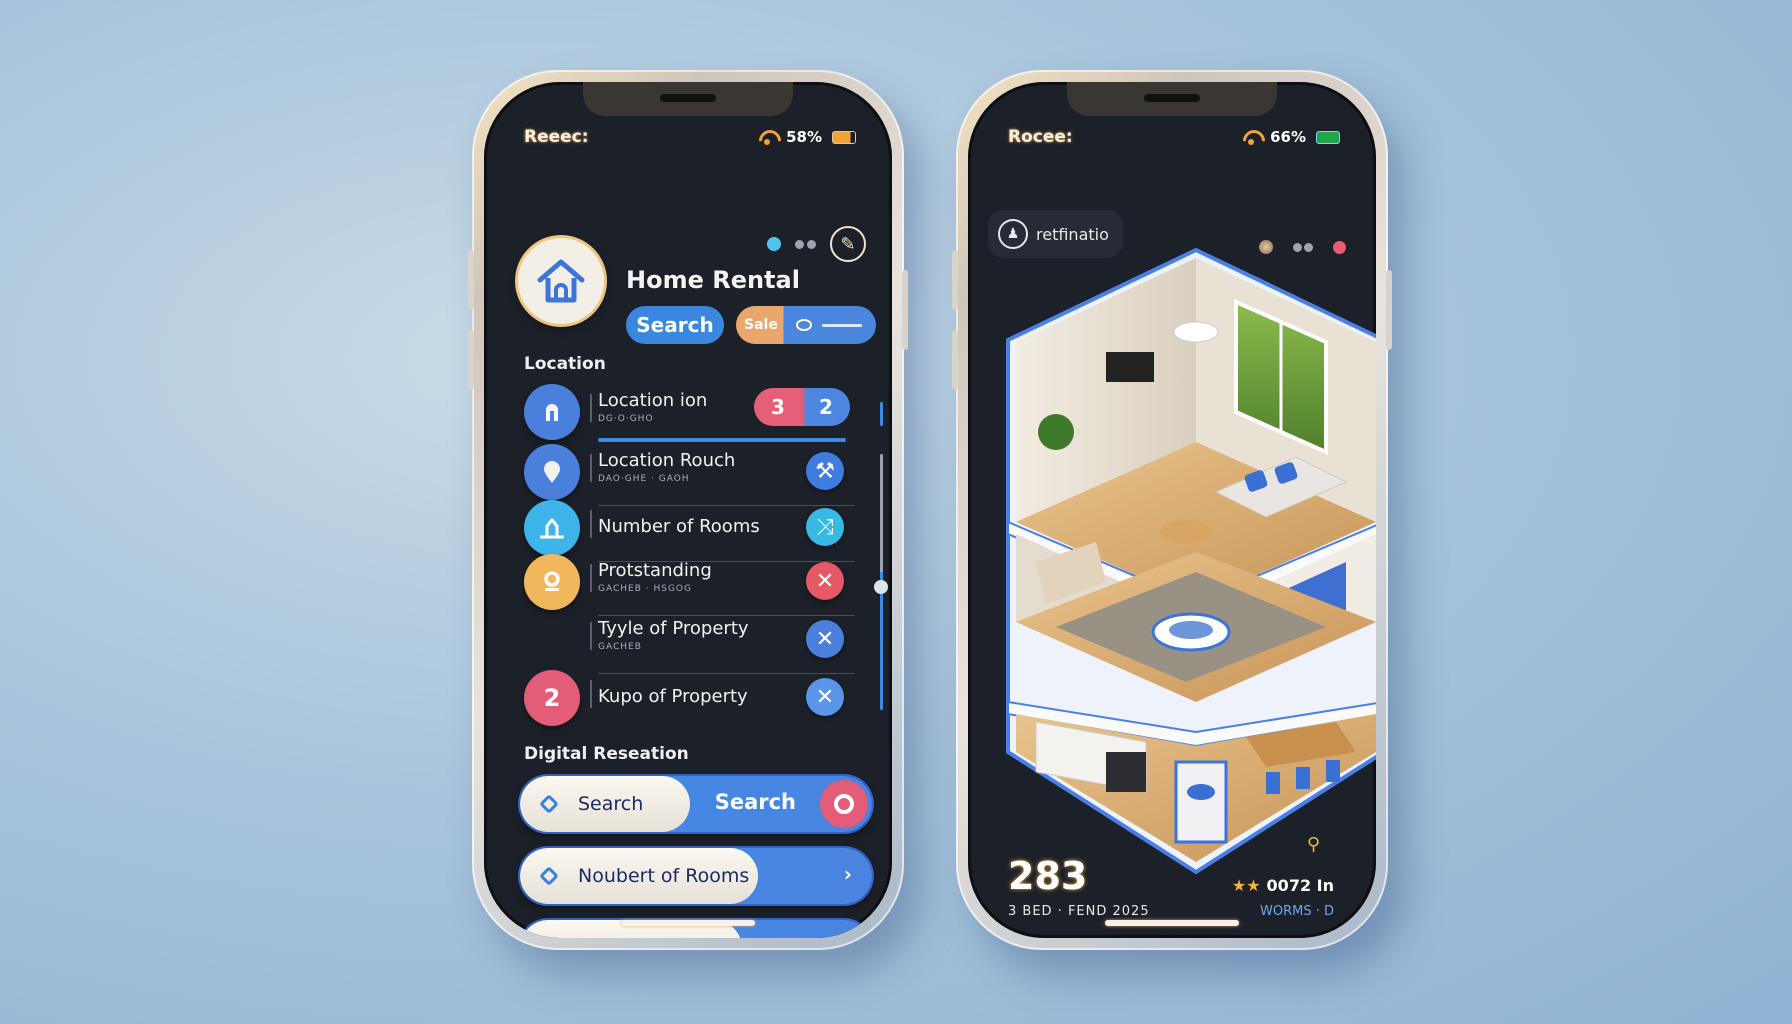 The width and height of the screenshot is (1792, 1024). Describe the element at coordinates (1288, 137) in the screenshot. I see `battery-level: 66%` at that location.